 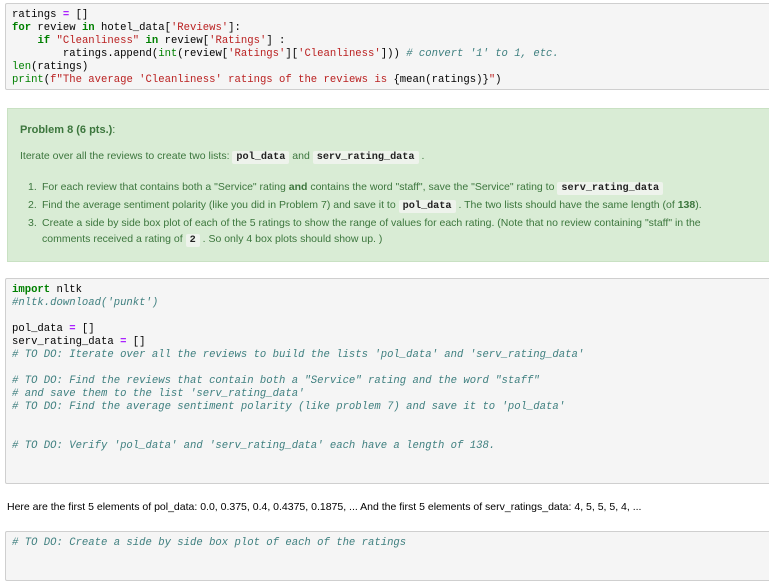 I want to click on code-token: for, so click(x=22, y=28).